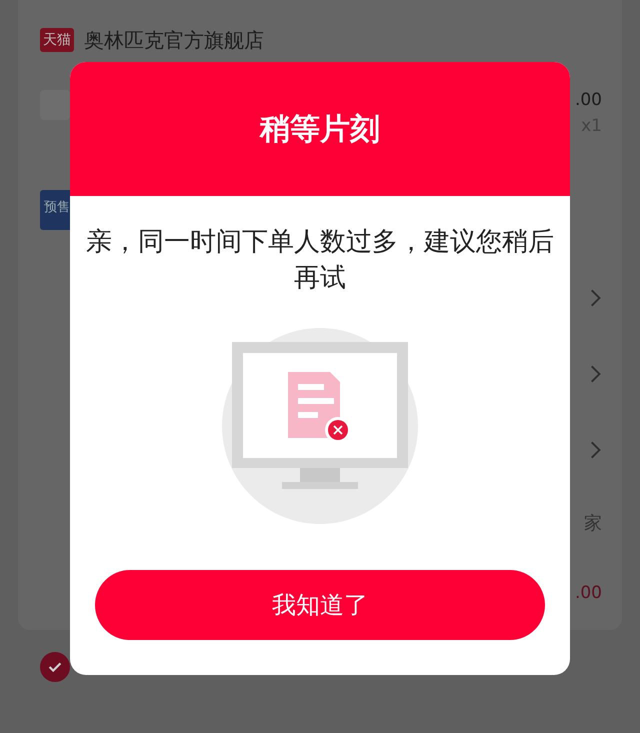 The height and width of the screenshot is (733, 640). I want to click on dialog-title: 稍等片刻, so click(320, 129).